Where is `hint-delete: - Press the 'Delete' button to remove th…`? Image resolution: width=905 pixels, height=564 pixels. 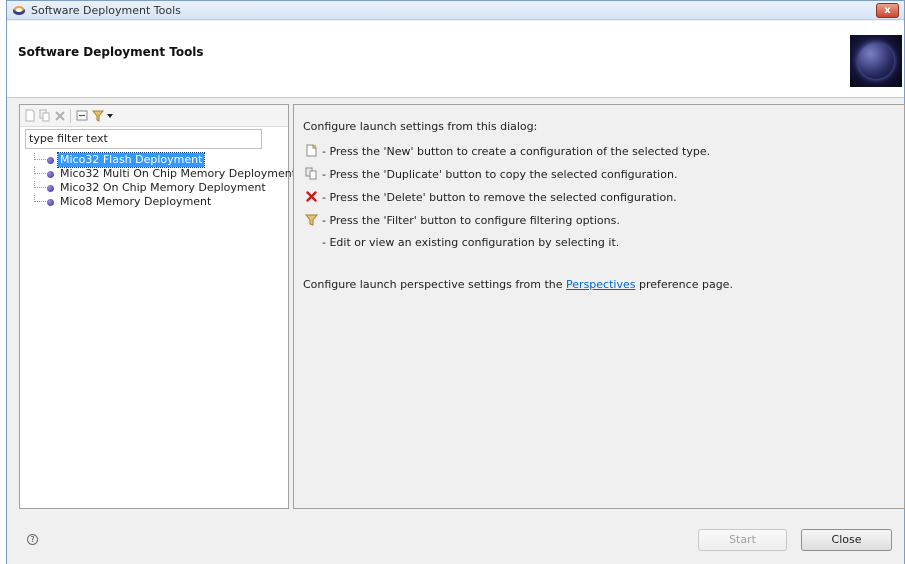 hint-delete: - Press the 'Delete' button to remove th… is located at coordinates (491, 198).